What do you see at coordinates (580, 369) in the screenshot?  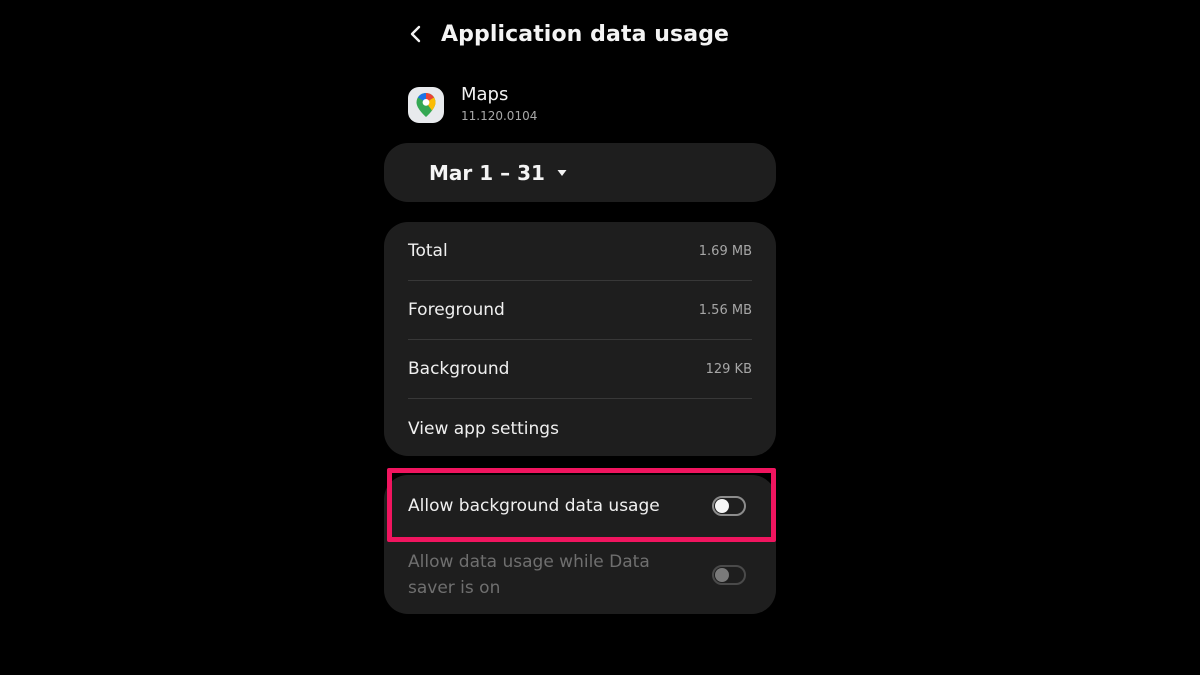 I see `usage-row-background: Background 129 KB` at bounding box center [580, 369].